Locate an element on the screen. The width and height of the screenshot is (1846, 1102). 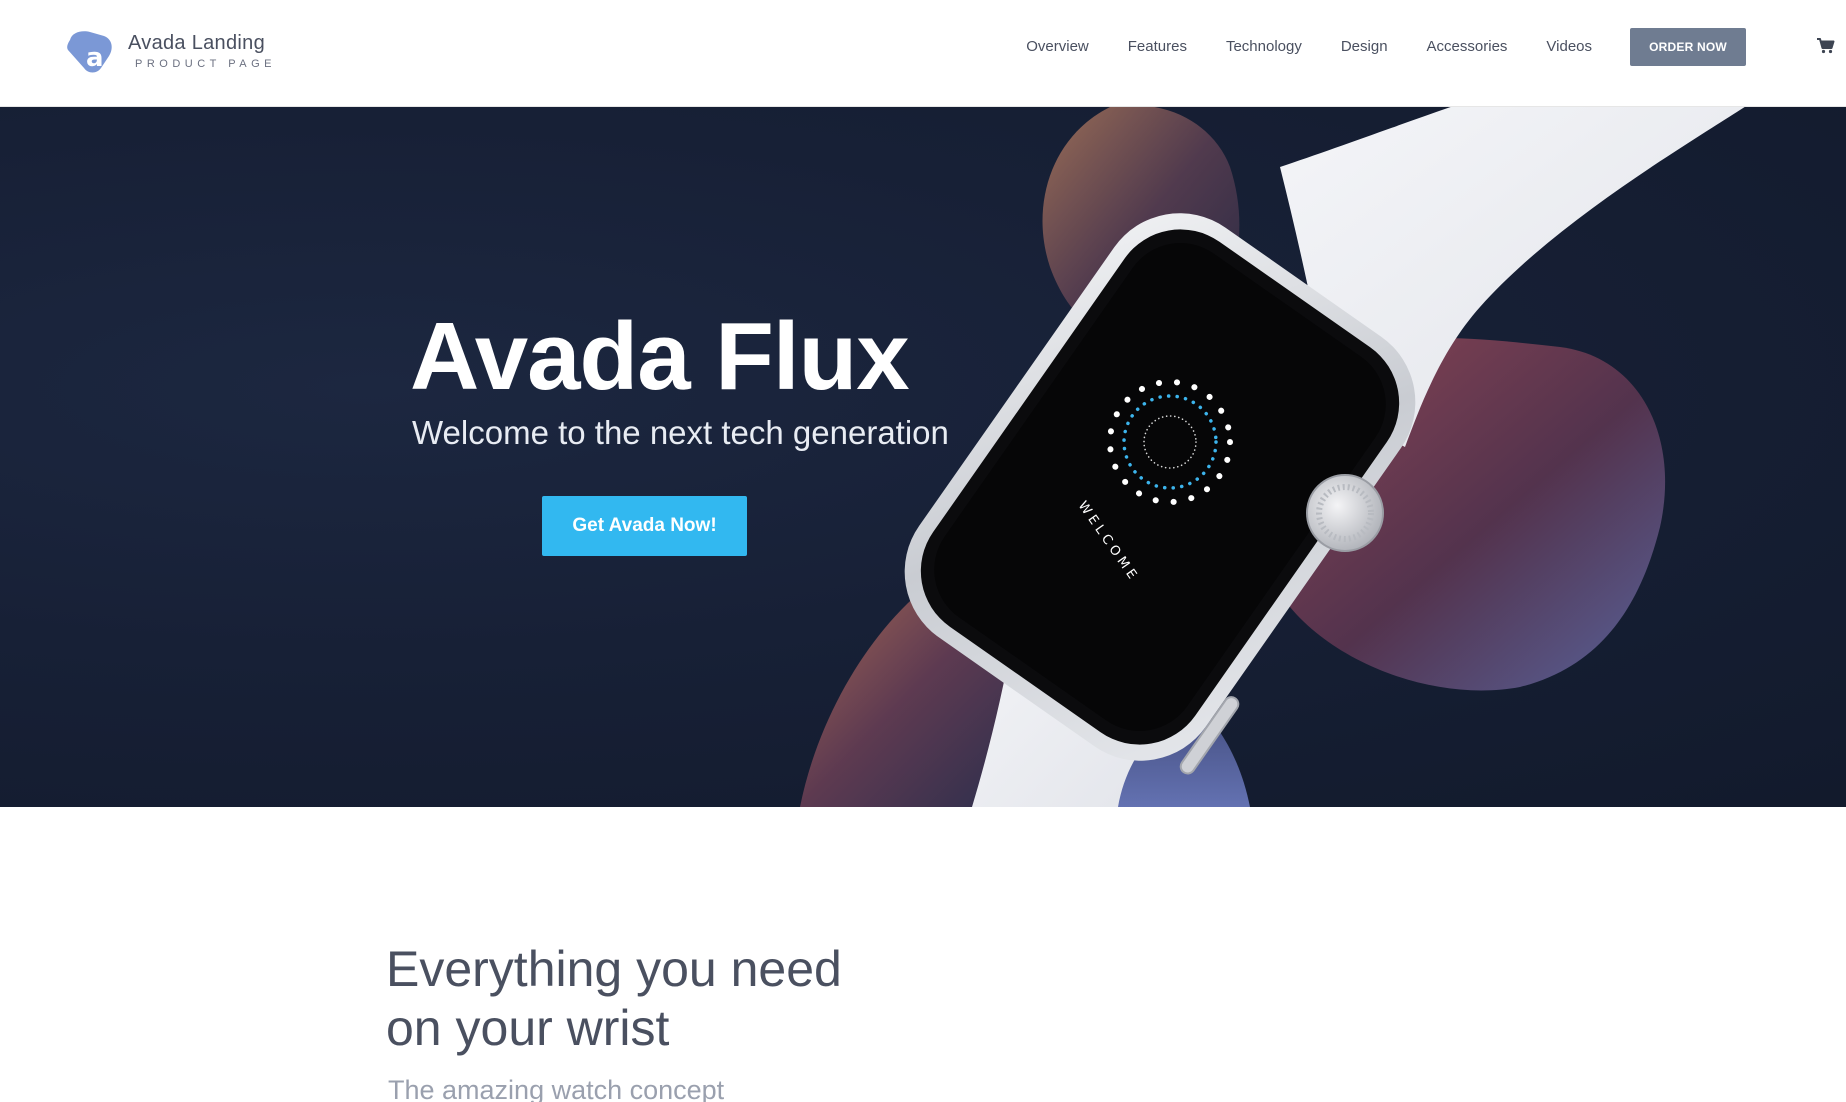
nav-item-videos: Videos is located at coordinates (1569, 47).